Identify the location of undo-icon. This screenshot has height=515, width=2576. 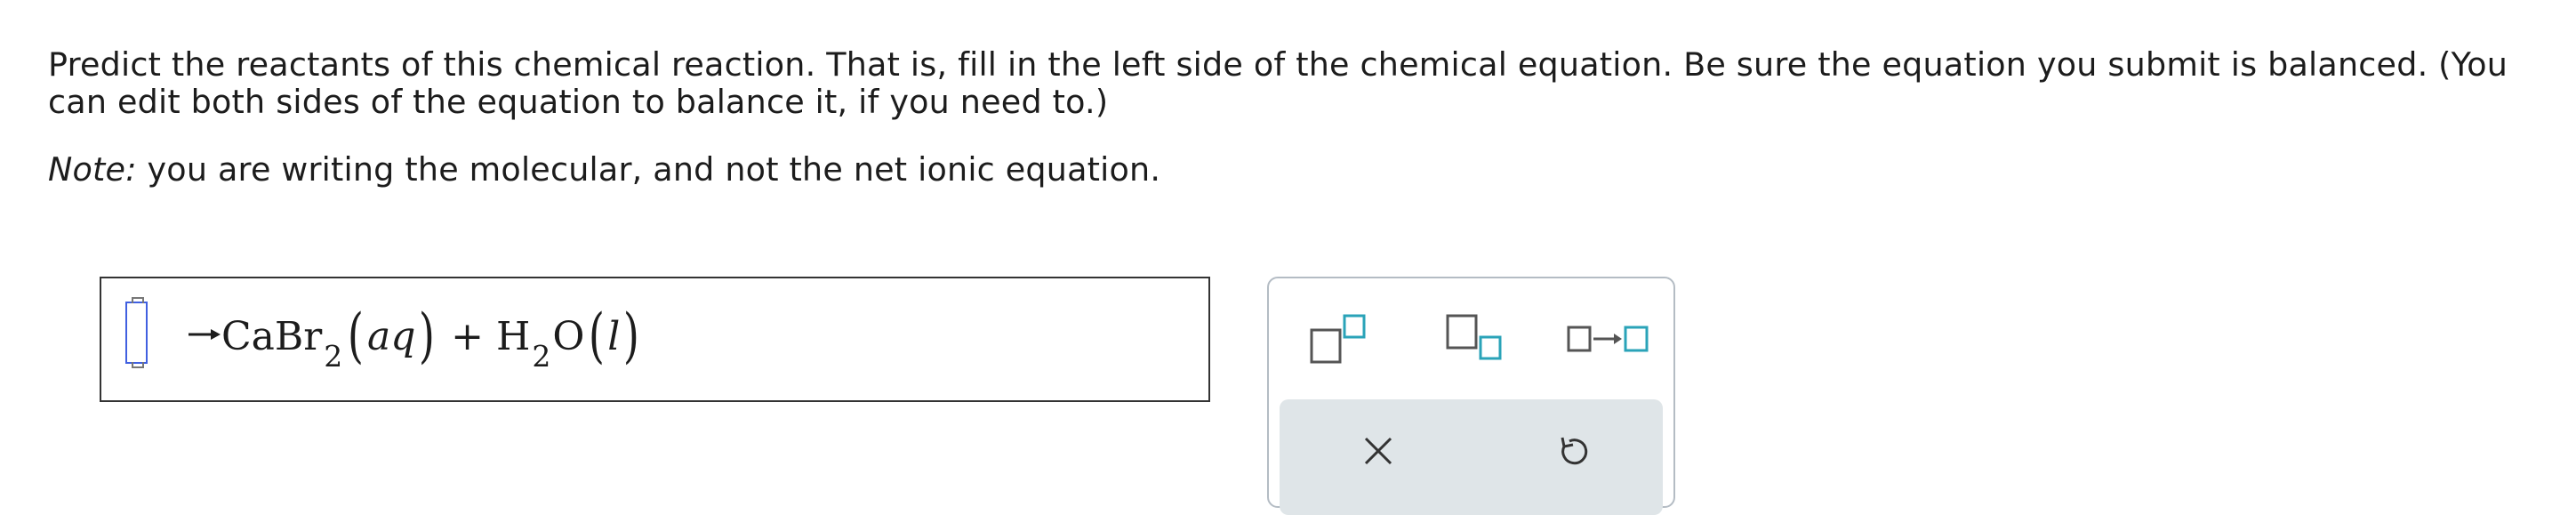
(1573, 451).